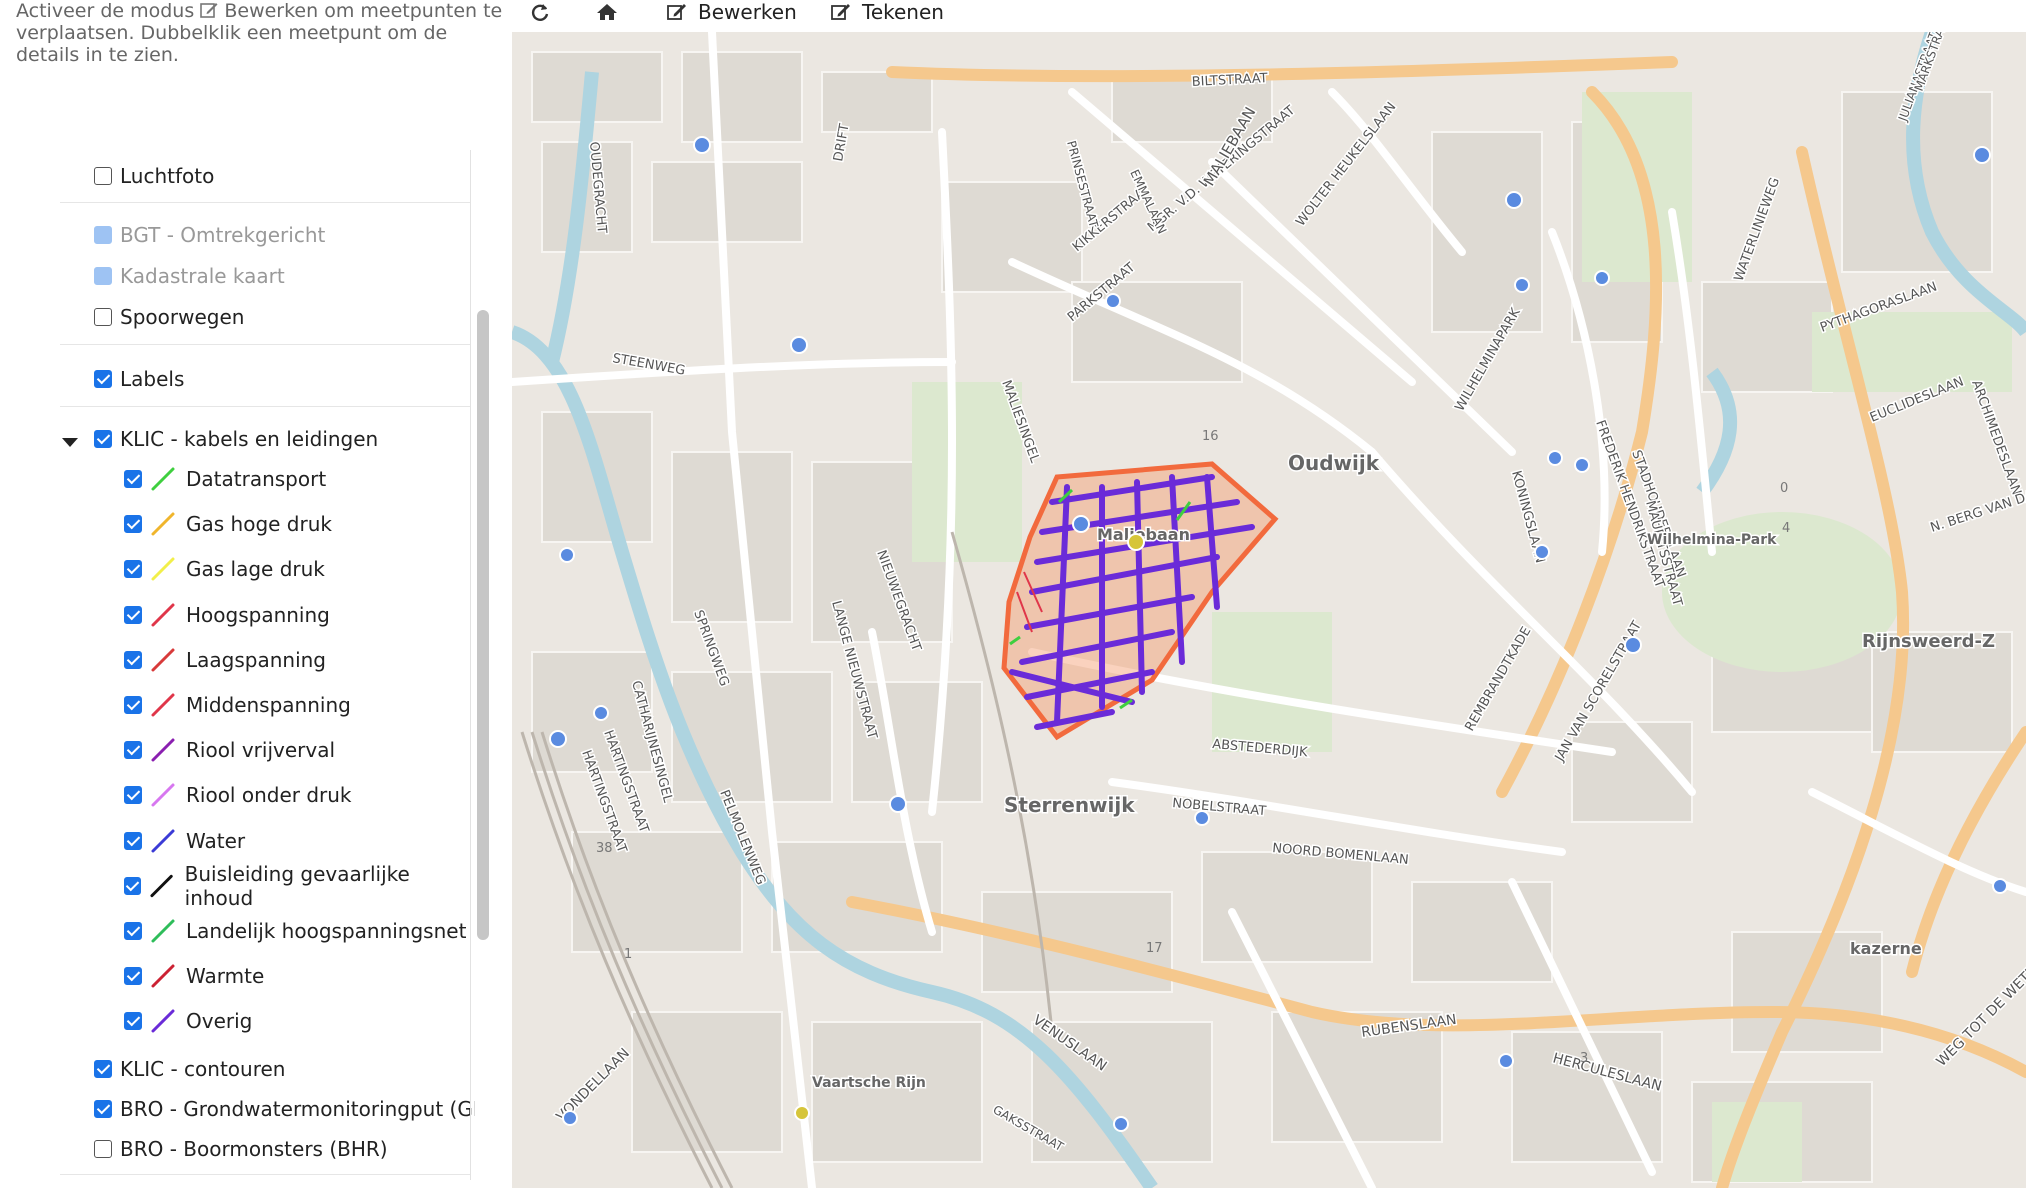 Image resolution: width=2026 pixels, height=1188 pixels. I want to click on klic-checkbox, so click(103, 439).